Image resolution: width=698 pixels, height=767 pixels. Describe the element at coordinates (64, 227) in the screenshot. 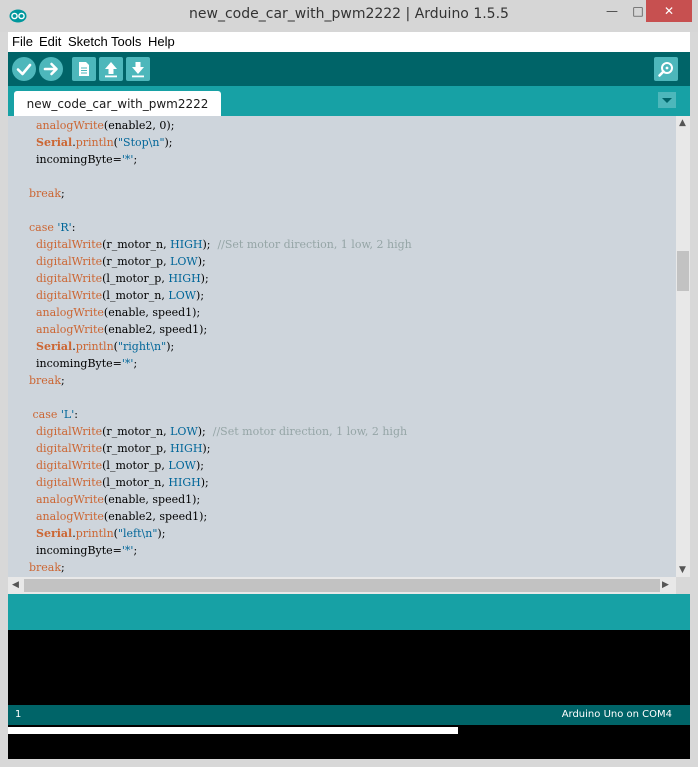

I see `code-token: 'R'` at that location.